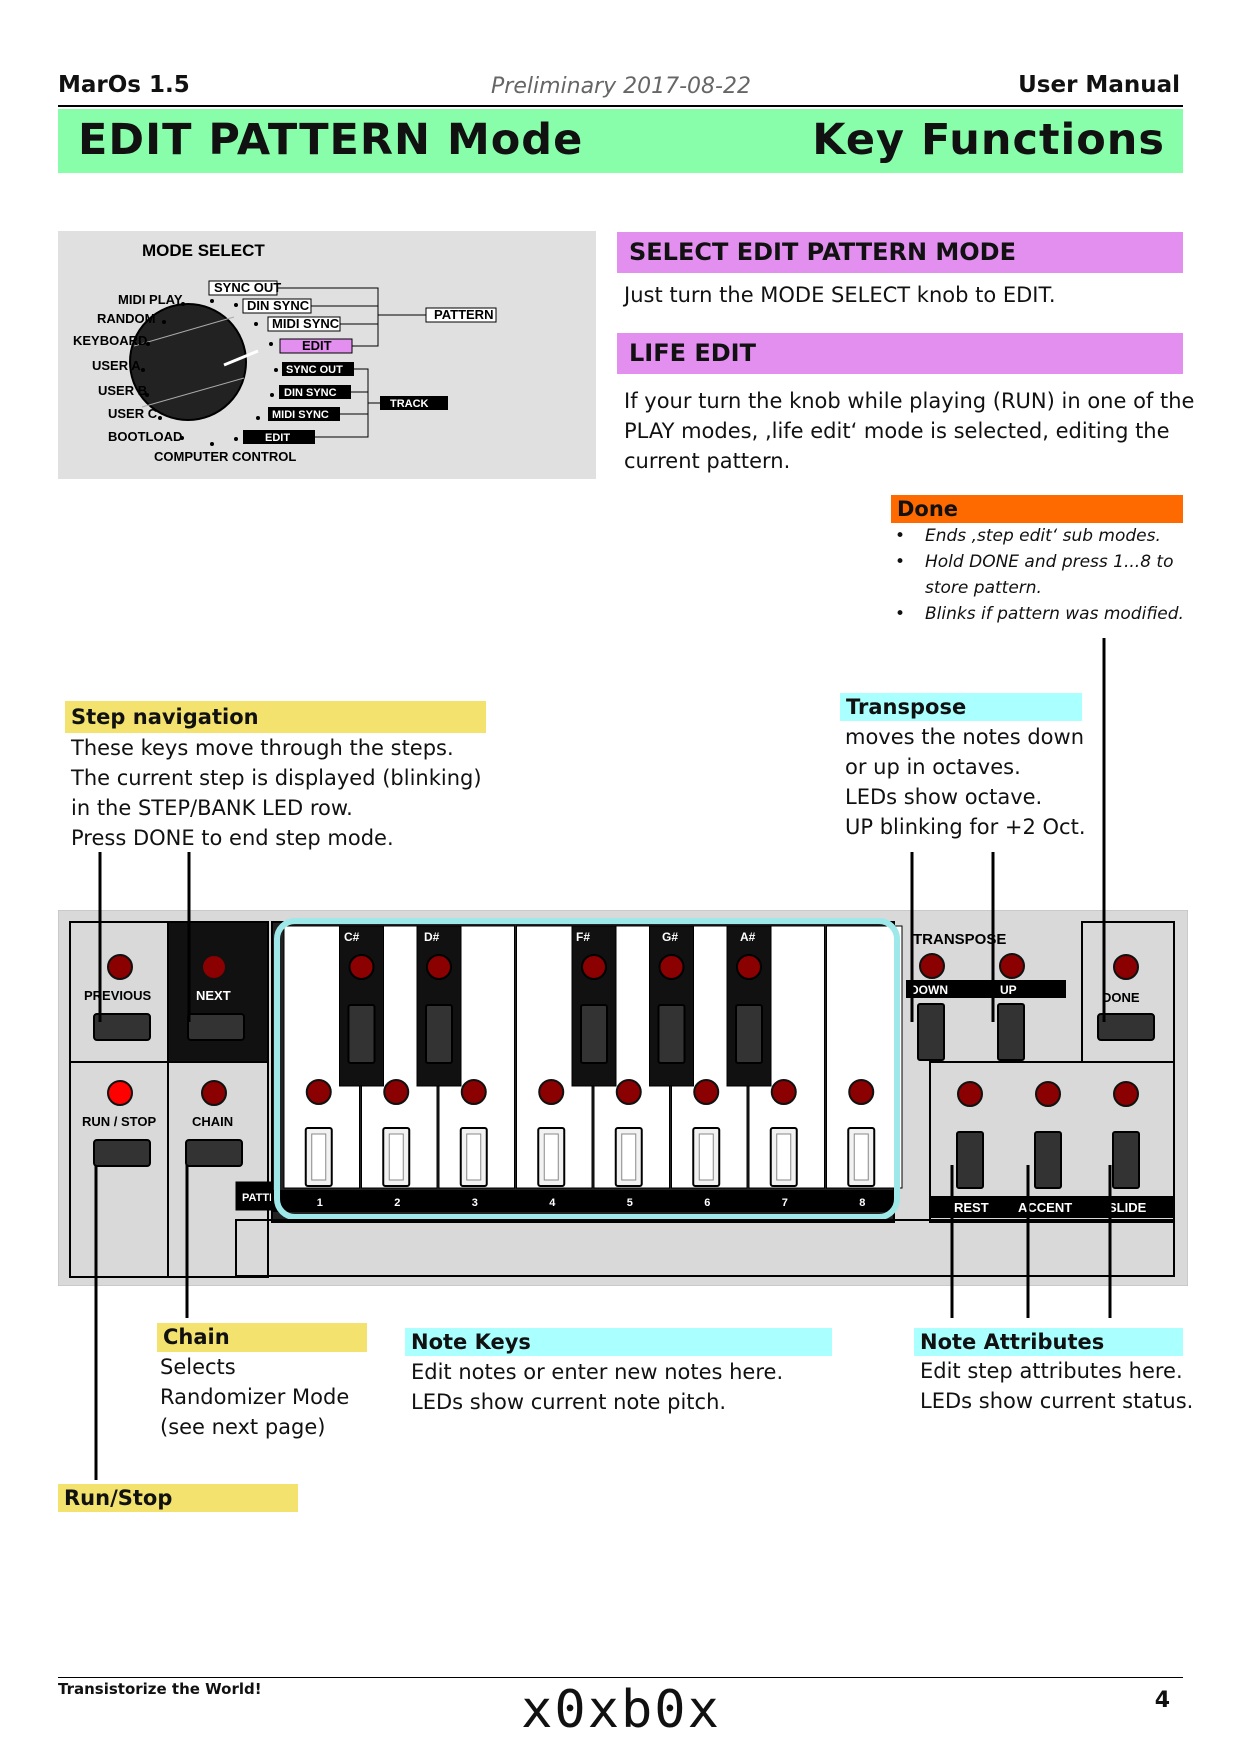 The width and height of the screenshot is (1242, 1755). I want to click on note-keys-line: LEDs show current note pitch., so click(569, 1402).